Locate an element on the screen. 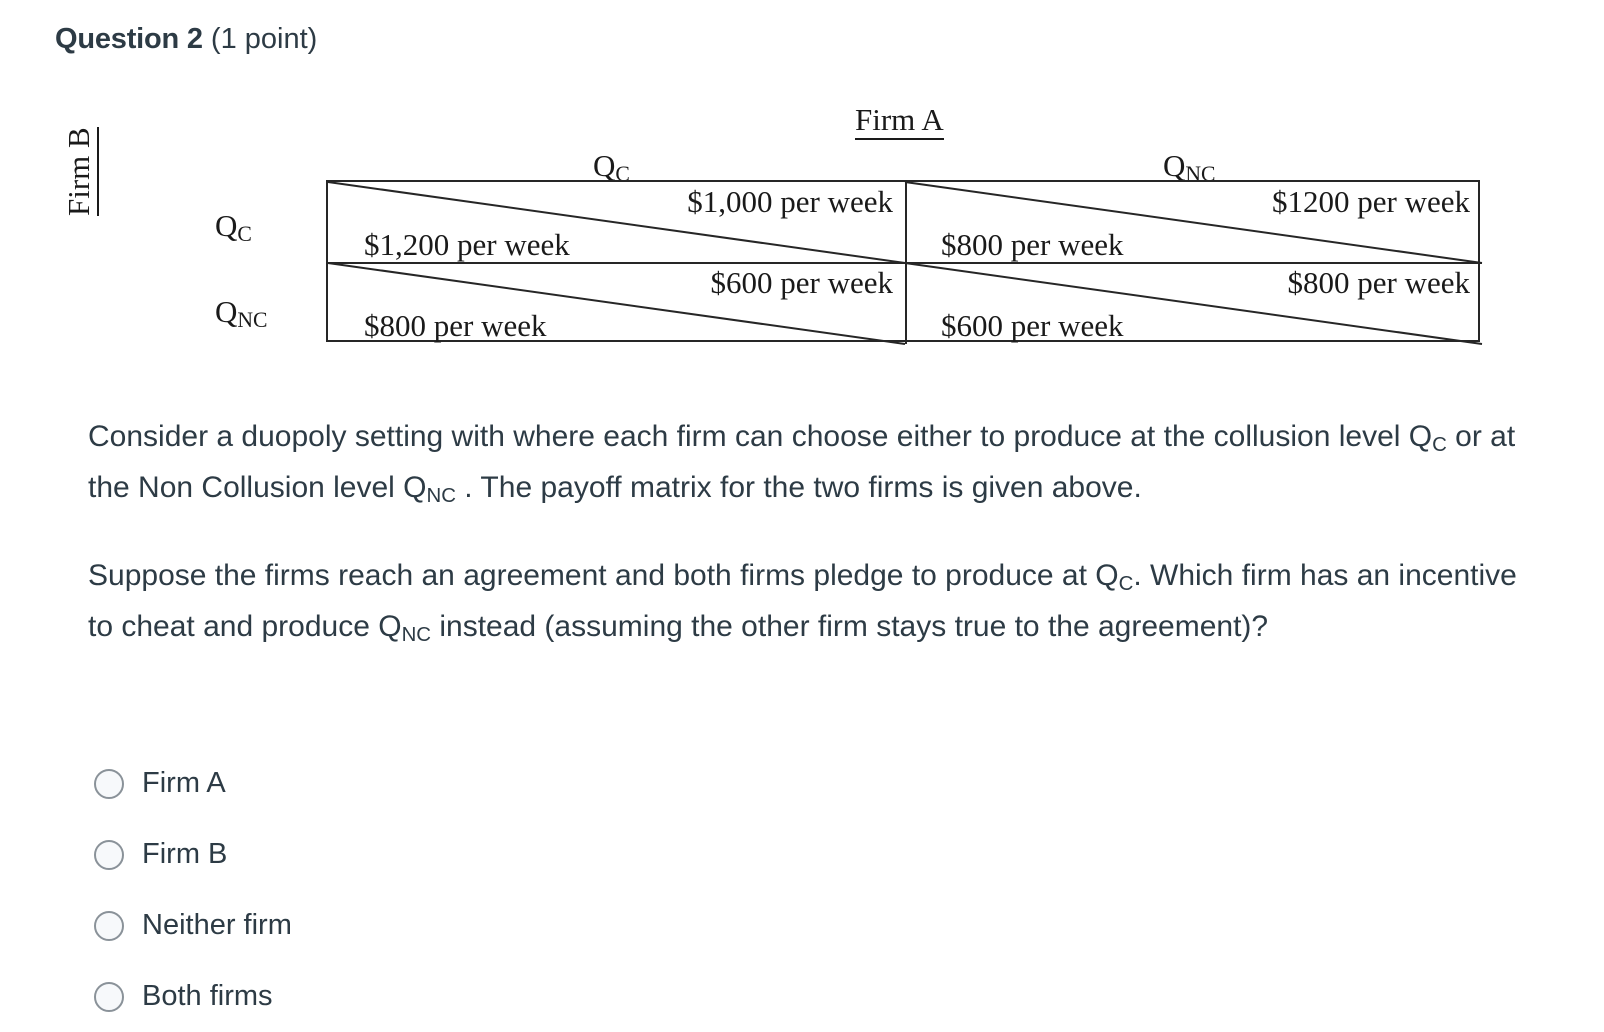 This screenshot has width=1604, height=1032. firm-a-payoff: $800 per week is located at coordinates (1379, 282).